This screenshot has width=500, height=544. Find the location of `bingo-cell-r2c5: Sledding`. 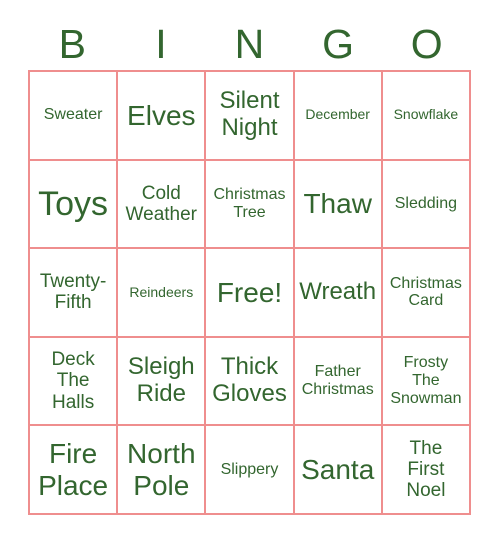

bingo-cell-r2c5: Sledding is located at coordinates (426, 205).